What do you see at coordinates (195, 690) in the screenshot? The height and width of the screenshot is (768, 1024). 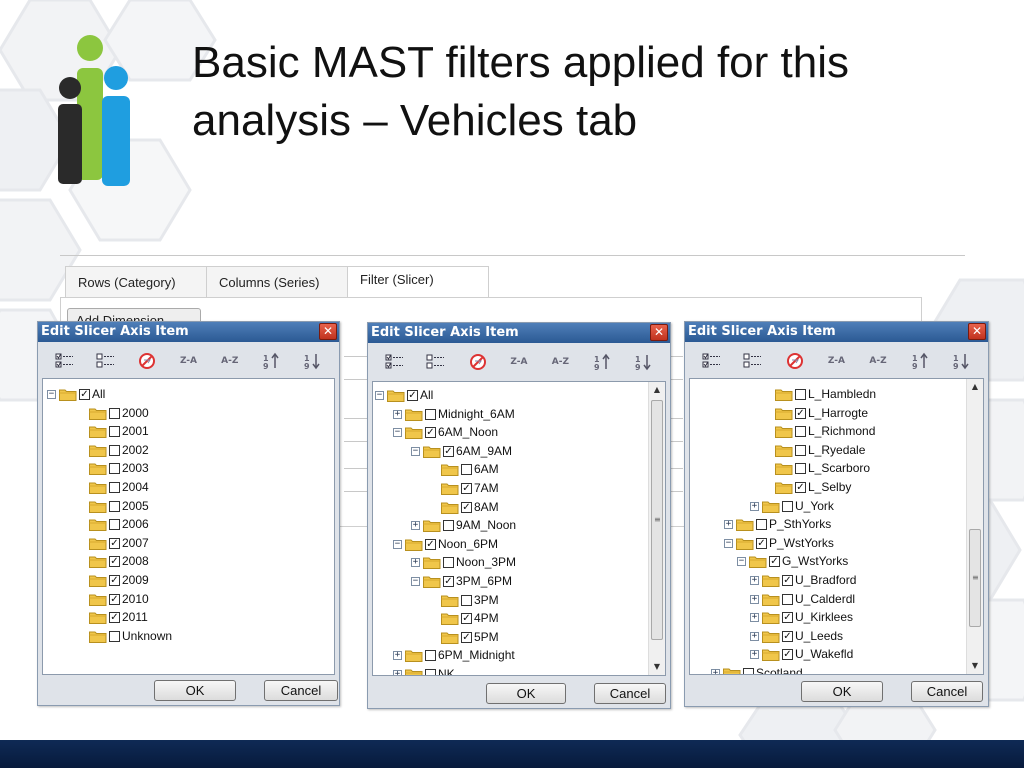 I see `ok-button: OK` at bounding box center [195, 690].